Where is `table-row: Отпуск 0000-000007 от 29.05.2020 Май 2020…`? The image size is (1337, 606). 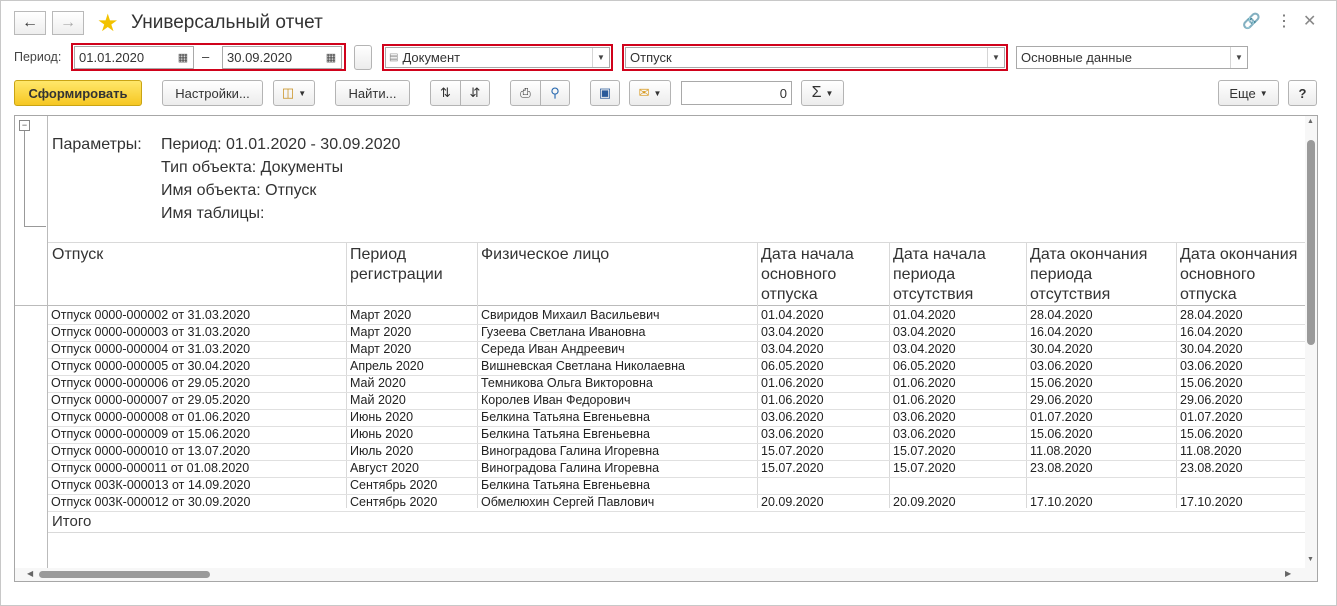
table-row: Отпуск 0000-000007 от 29.05.2020 Май 2020… is located at coordinates (677, 401).